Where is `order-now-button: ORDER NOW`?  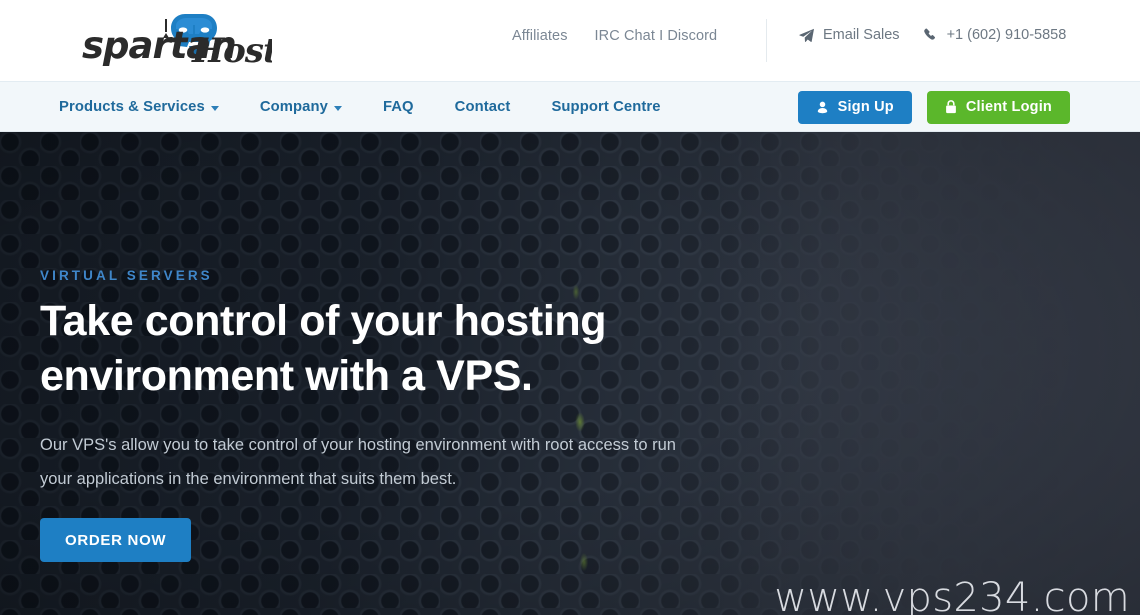
order-now-button: ORDER NOW is located at coordinates (116, 540).